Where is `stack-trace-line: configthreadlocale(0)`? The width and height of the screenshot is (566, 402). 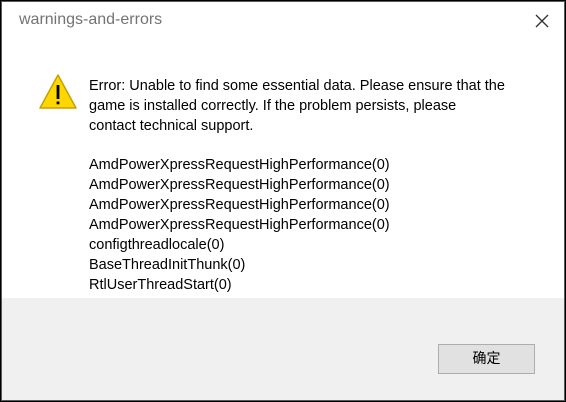 stack-trace-line: configthreadlocale(0) is located at coordinates (157, 245).